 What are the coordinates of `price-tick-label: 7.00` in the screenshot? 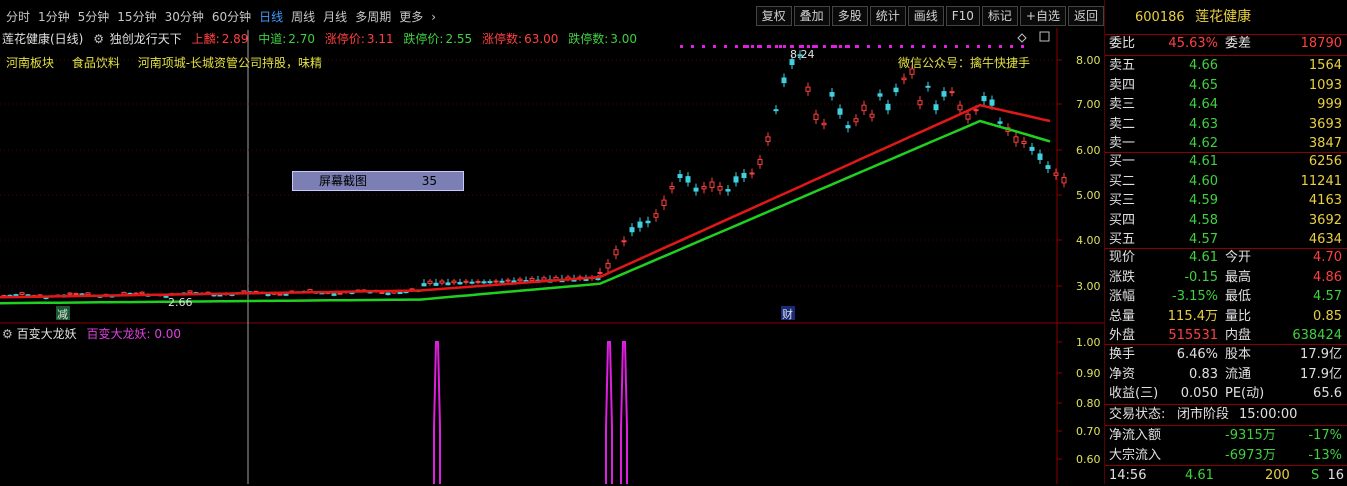 It's located at (1088, 104).